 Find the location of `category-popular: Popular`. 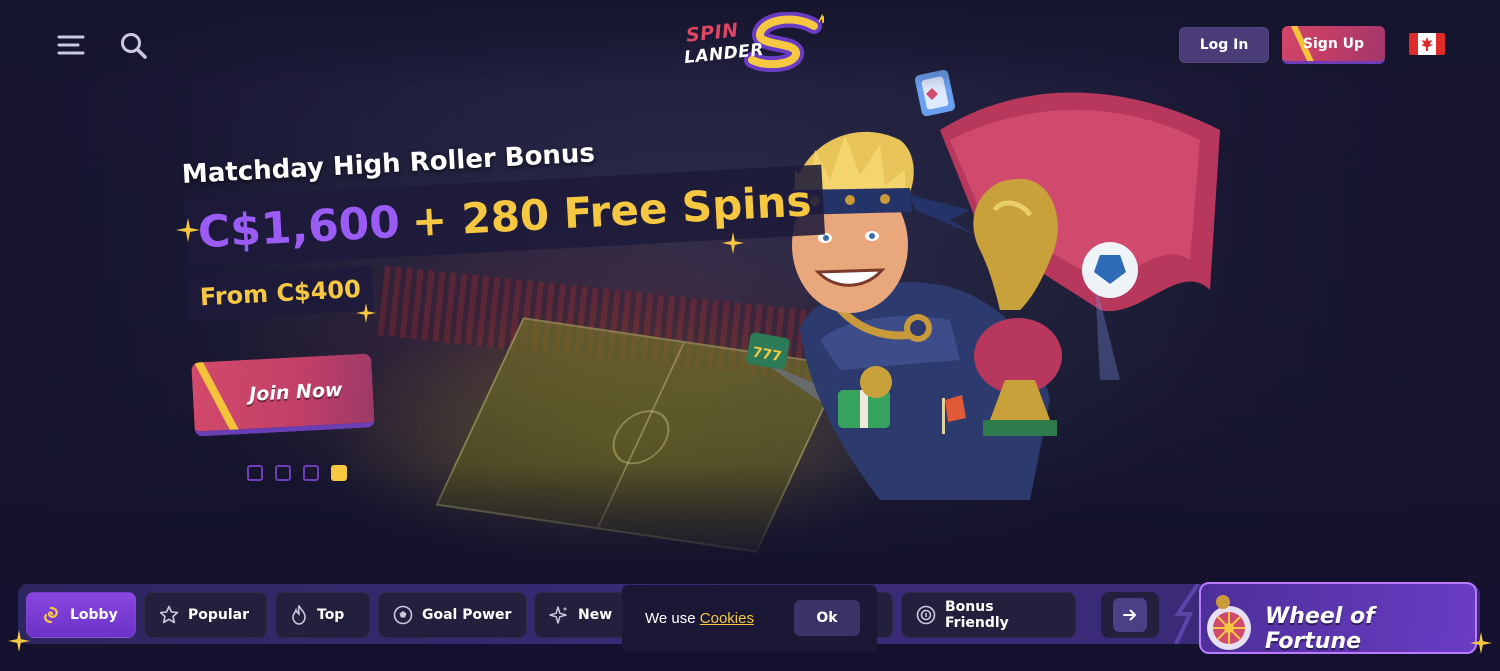

category-popular: Popular is located at coordinates (205, 615).